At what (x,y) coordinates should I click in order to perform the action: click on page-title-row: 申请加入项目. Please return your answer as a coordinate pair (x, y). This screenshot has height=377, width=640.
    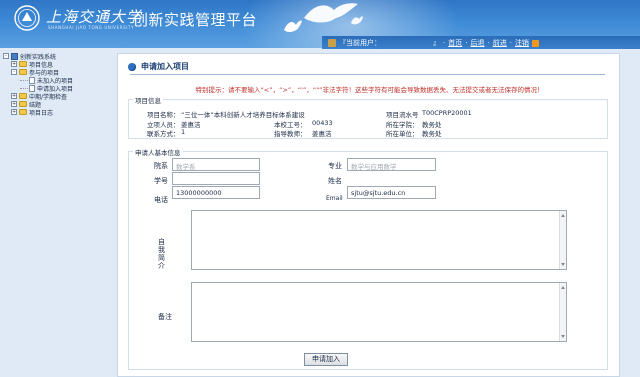
    Looking at the image, I should click on (158, 66).